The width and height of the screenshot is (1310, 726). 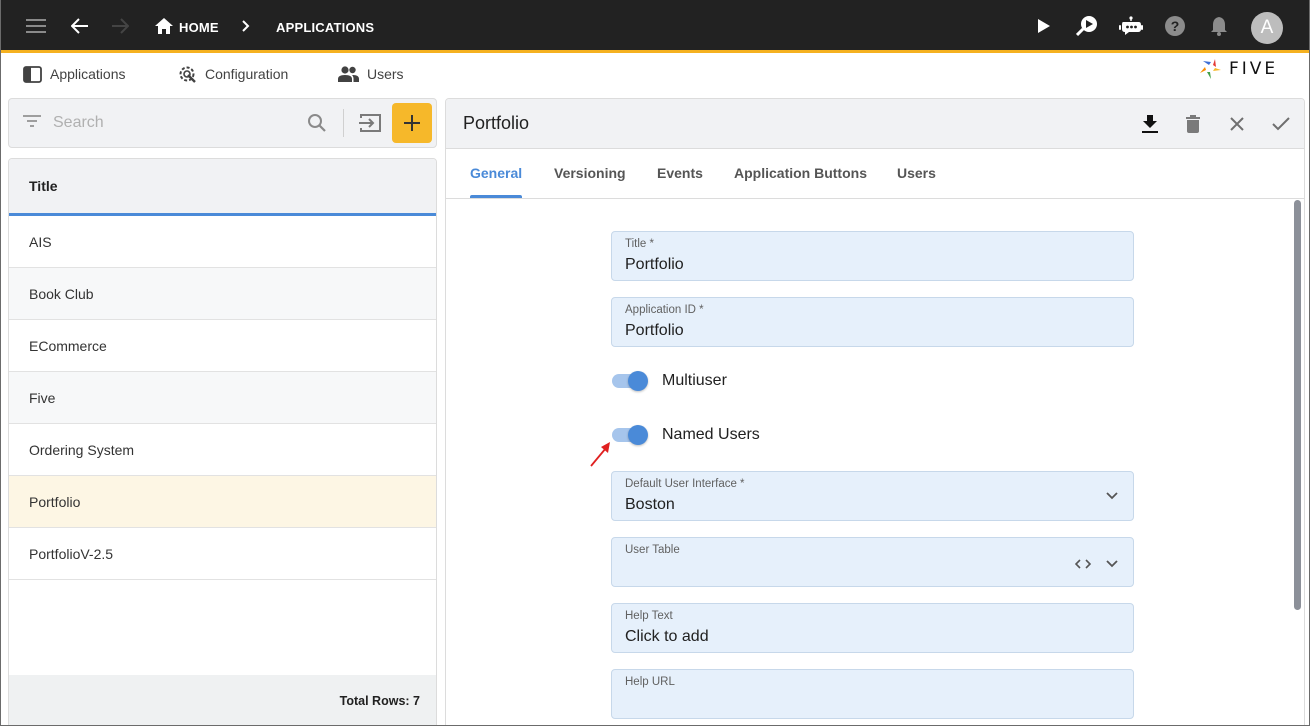 What do you see at coordinates (187, 74) in the screenshot?
I see `gear-wrench-icon` at bounding box center [187, 74].